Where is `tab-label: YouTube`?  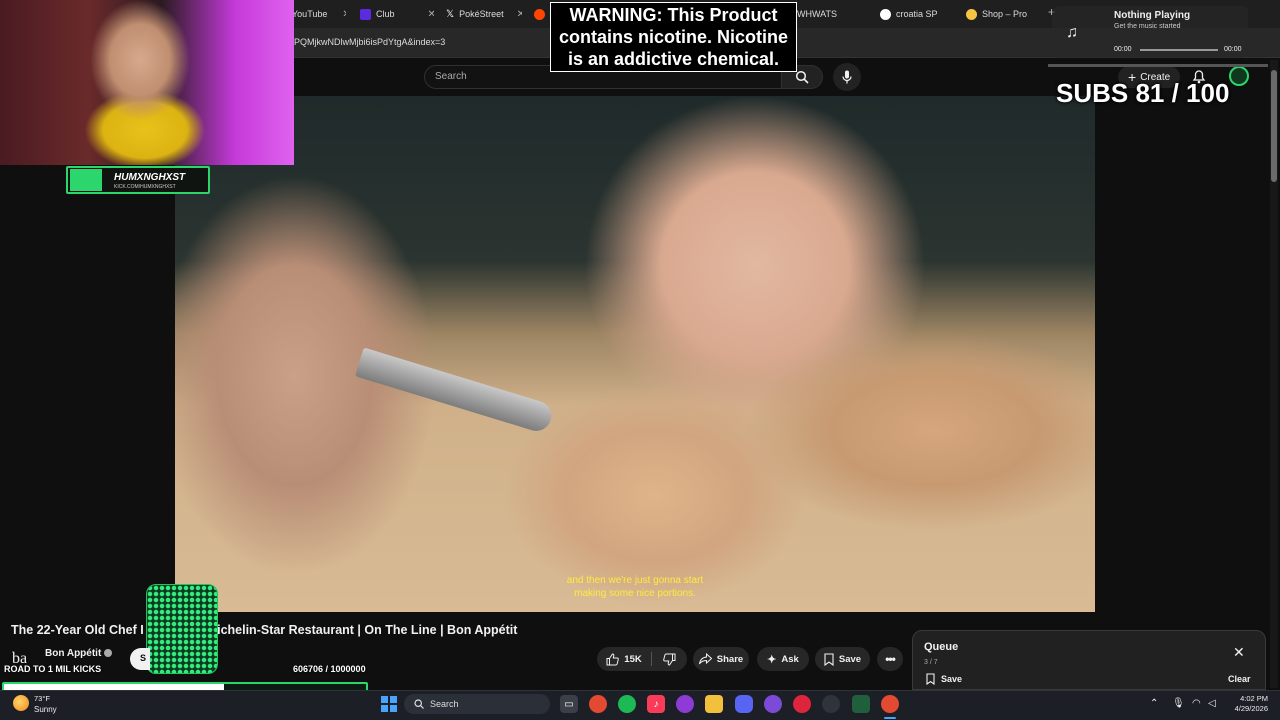
tab-label: YouTube is located at coordinates (310, 14).